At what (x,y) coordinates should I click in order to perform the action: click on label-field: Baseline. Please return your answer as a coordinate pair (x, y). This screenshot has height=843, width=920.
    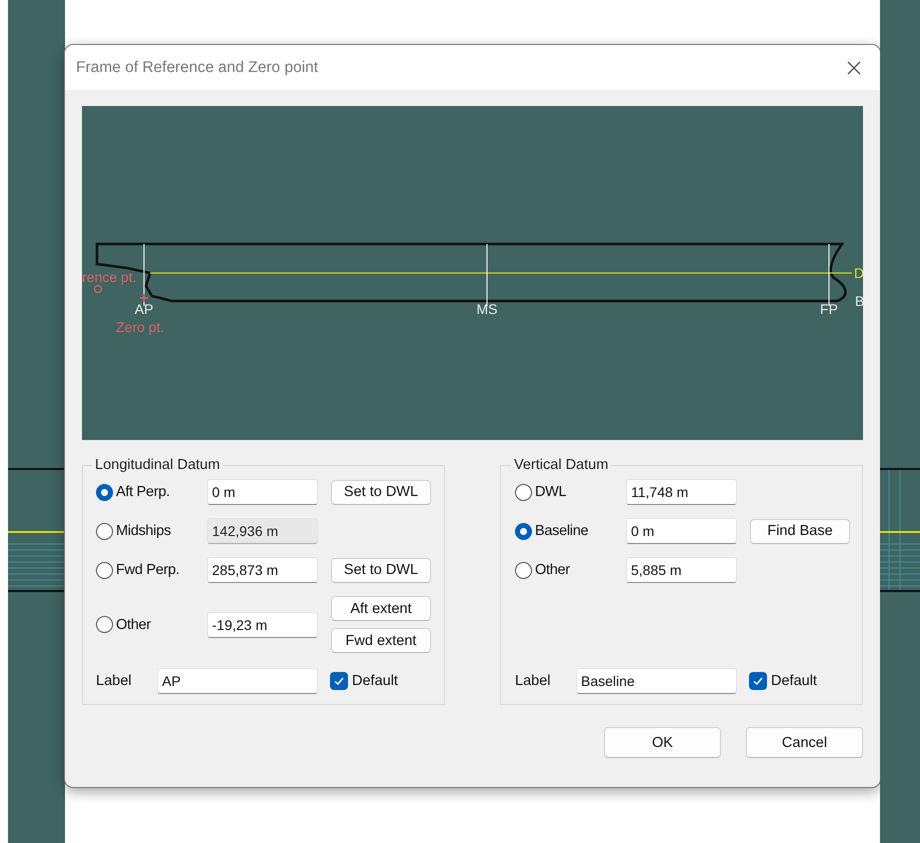
    Looking at the image, I should click on (656, 681).